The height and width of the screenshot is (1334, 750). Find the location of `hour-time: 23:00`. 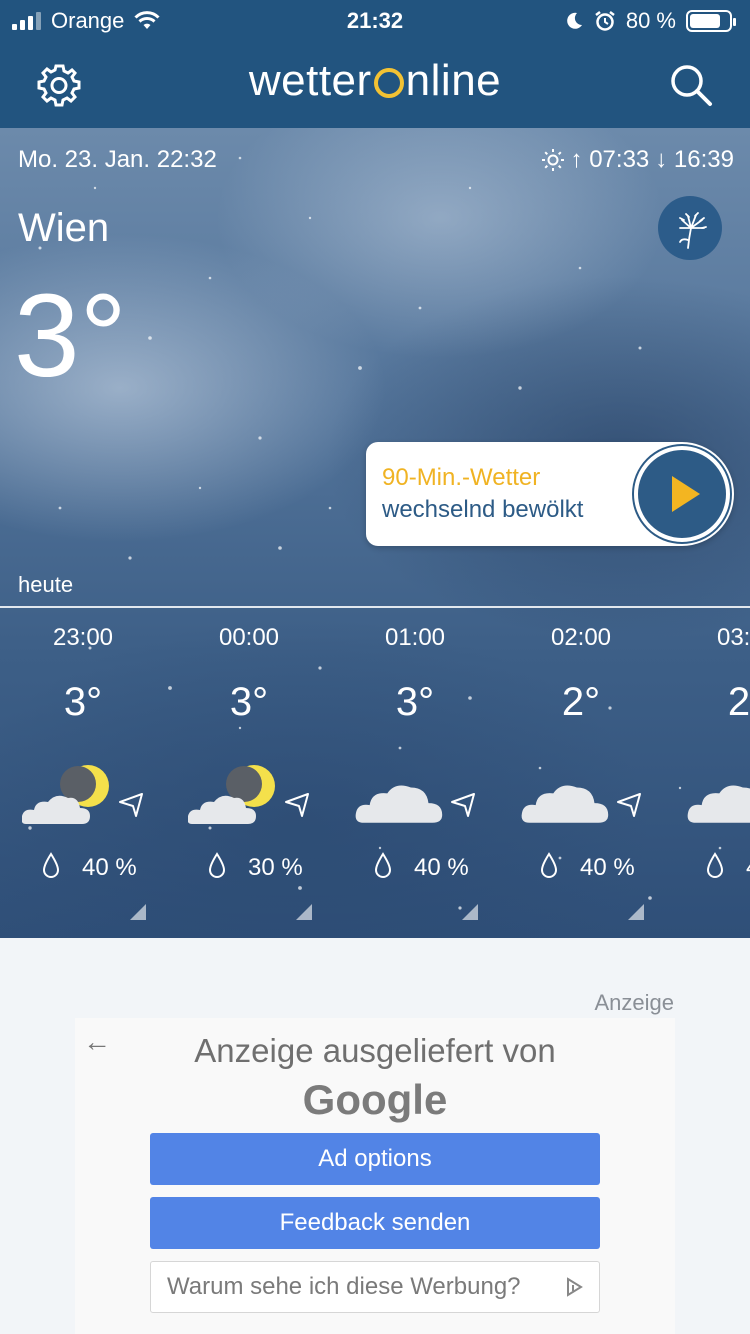

hour-time: 23:00 is located at coordinates (83, 637).